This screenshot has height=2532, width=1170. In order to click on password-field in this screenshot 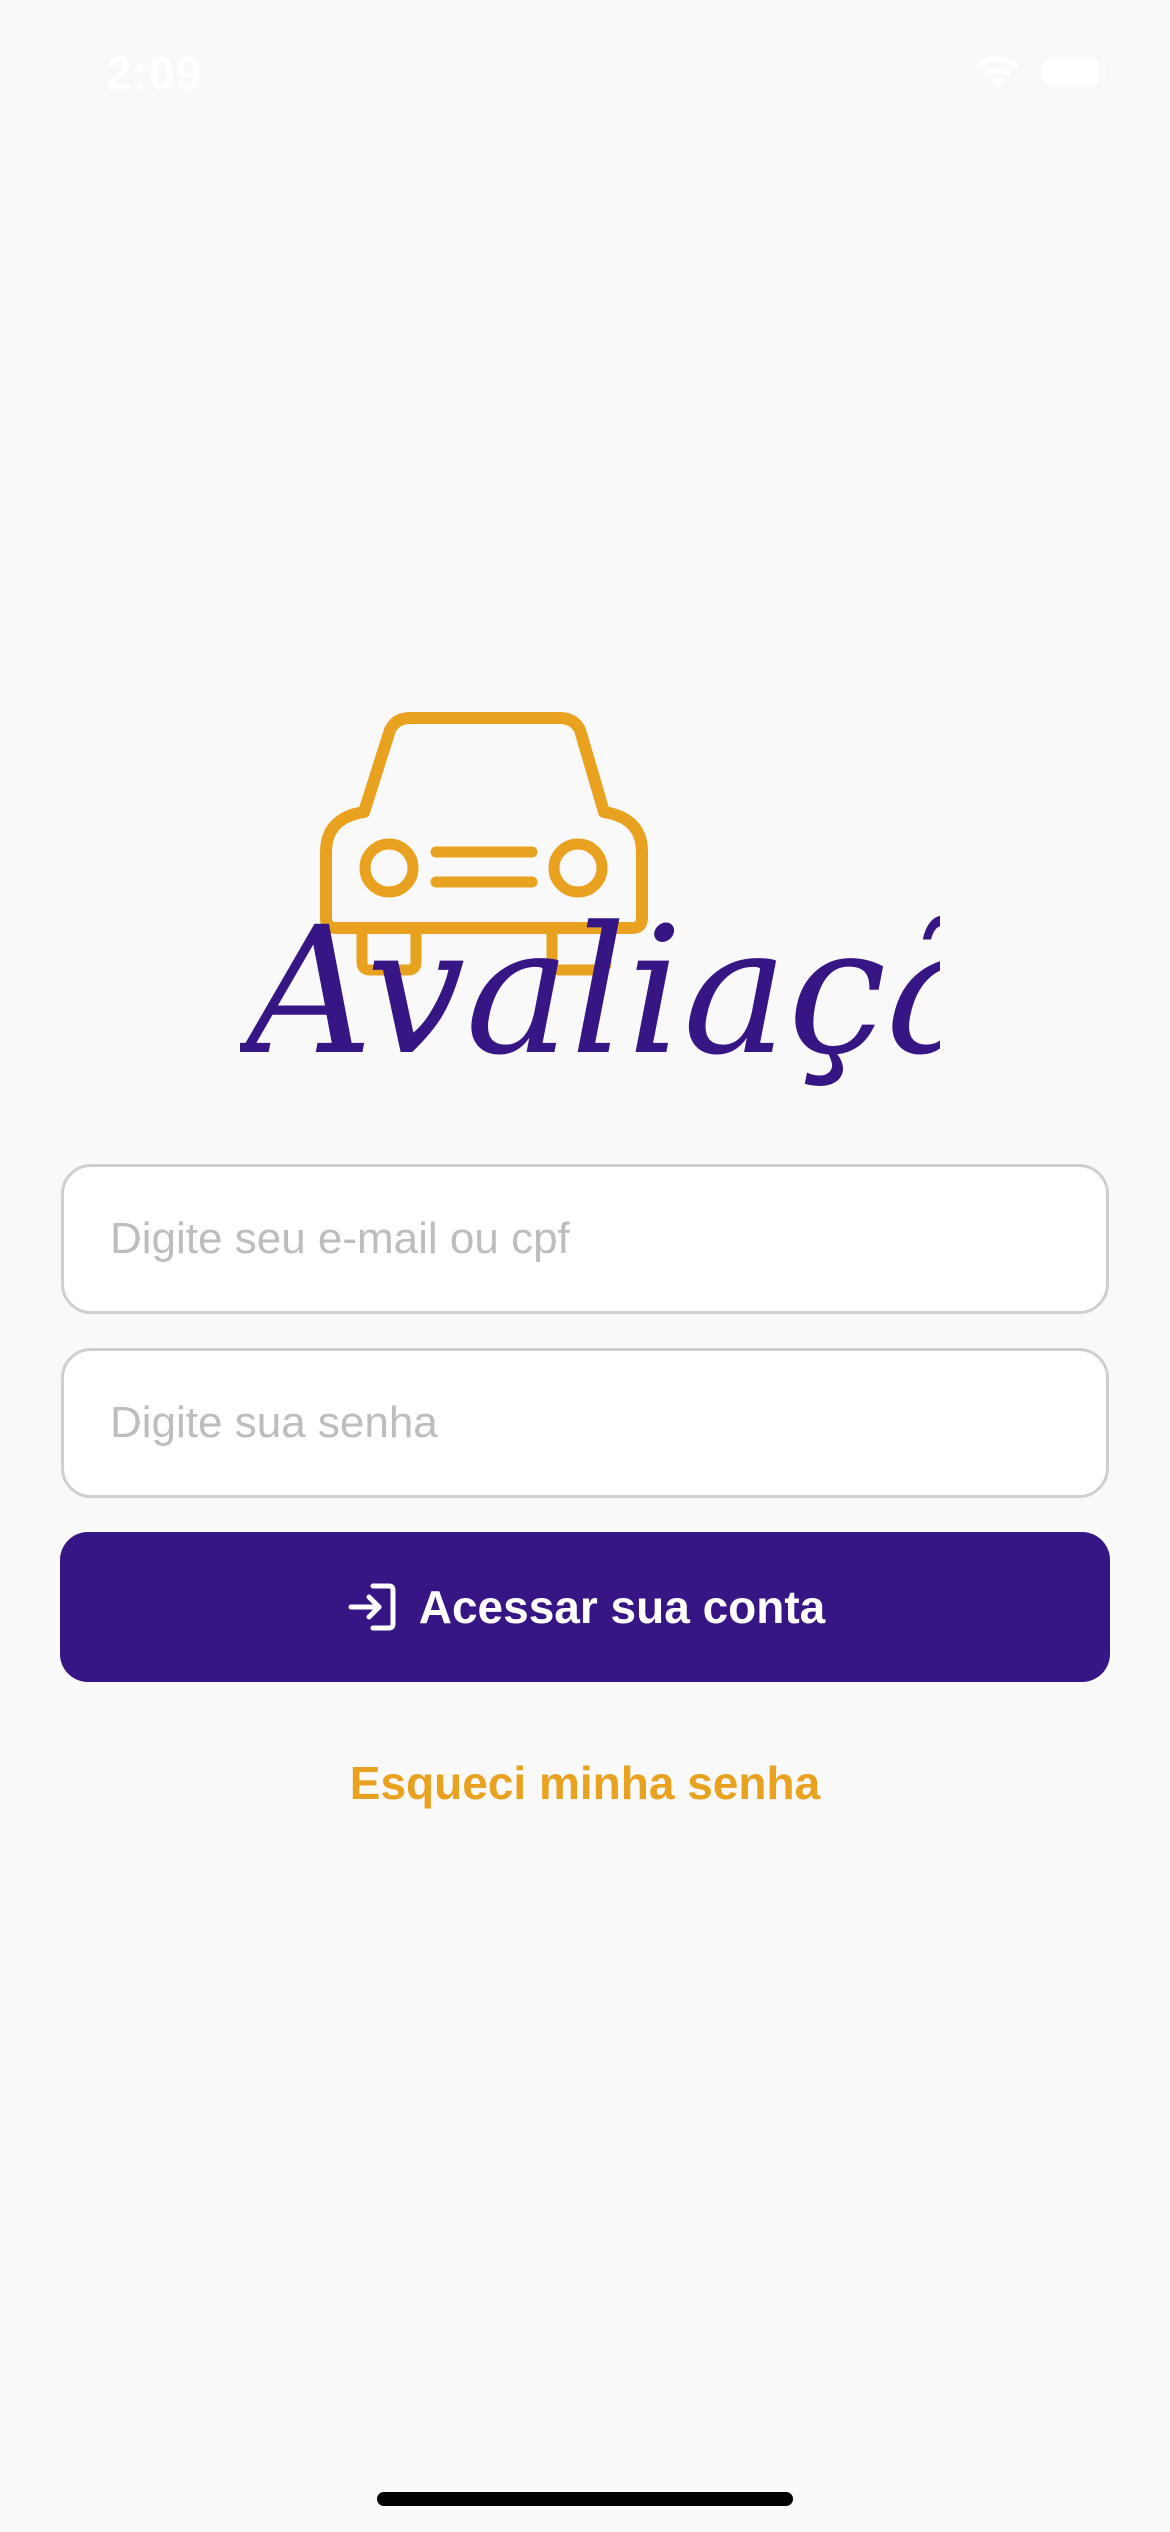, I will do `click(585, 1423)`.